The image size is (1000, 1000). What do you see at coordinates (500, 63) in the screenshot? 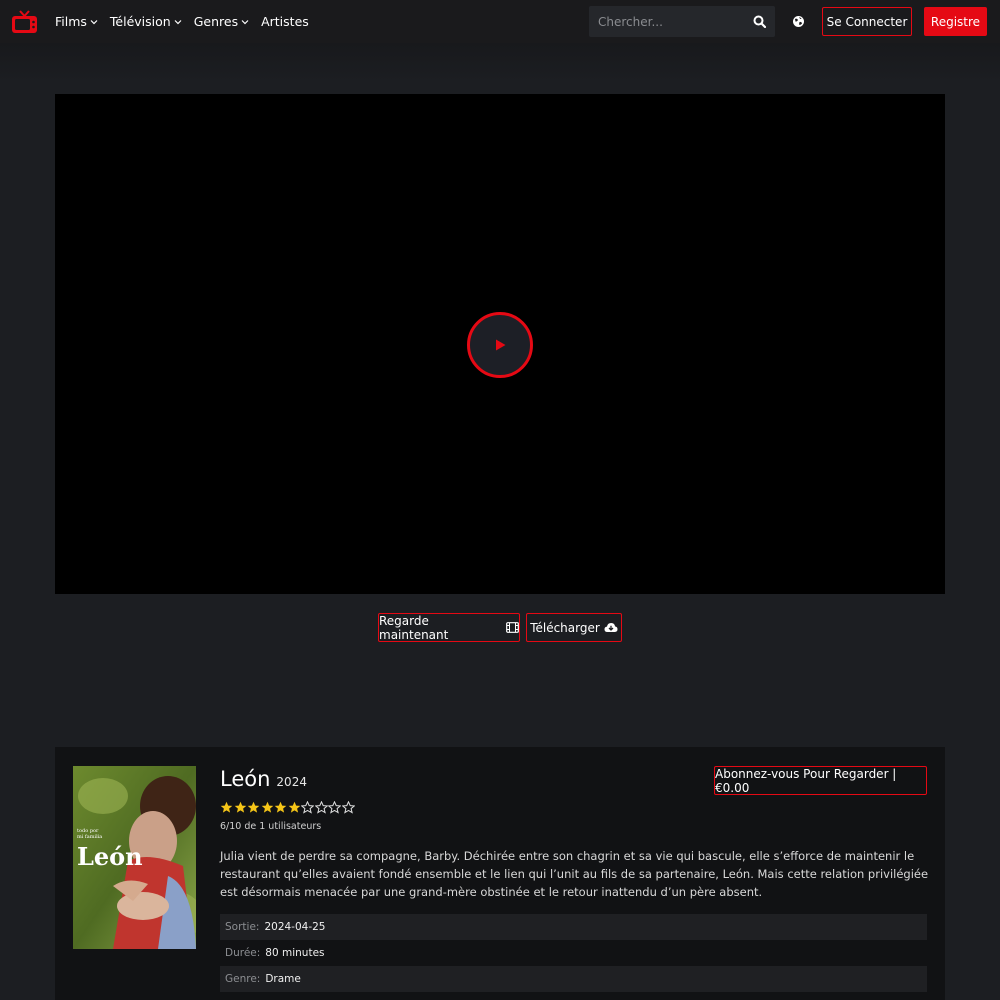
I see `header-shadow` at bounding box center [500, 63].